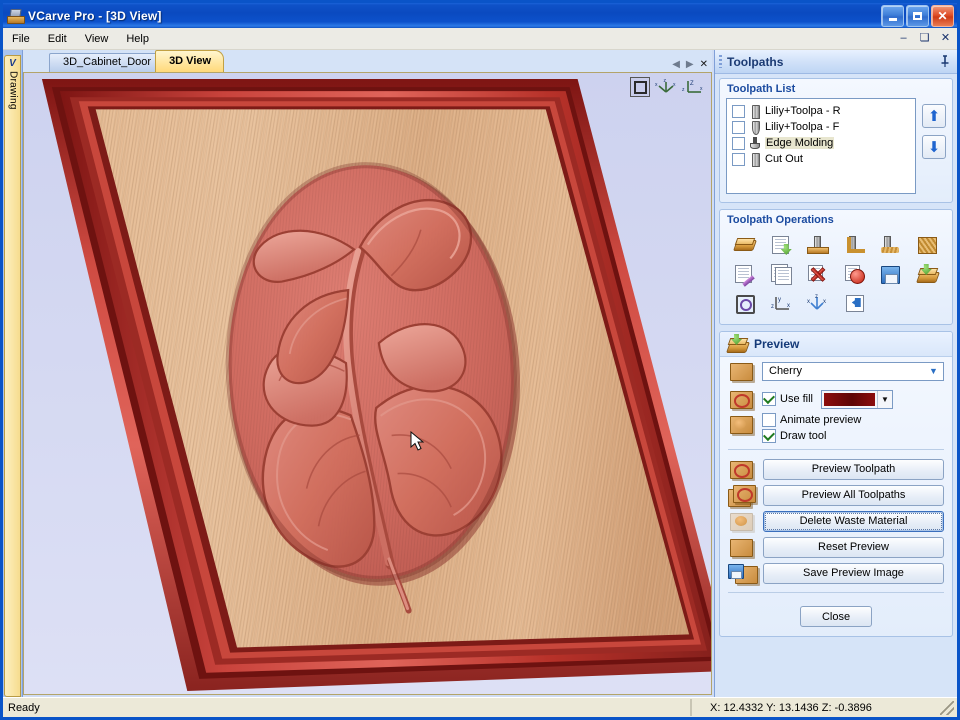  Describe the element at coordinates (836, 616) in the screenshot. I see `close-preview-button: Close` at that location.